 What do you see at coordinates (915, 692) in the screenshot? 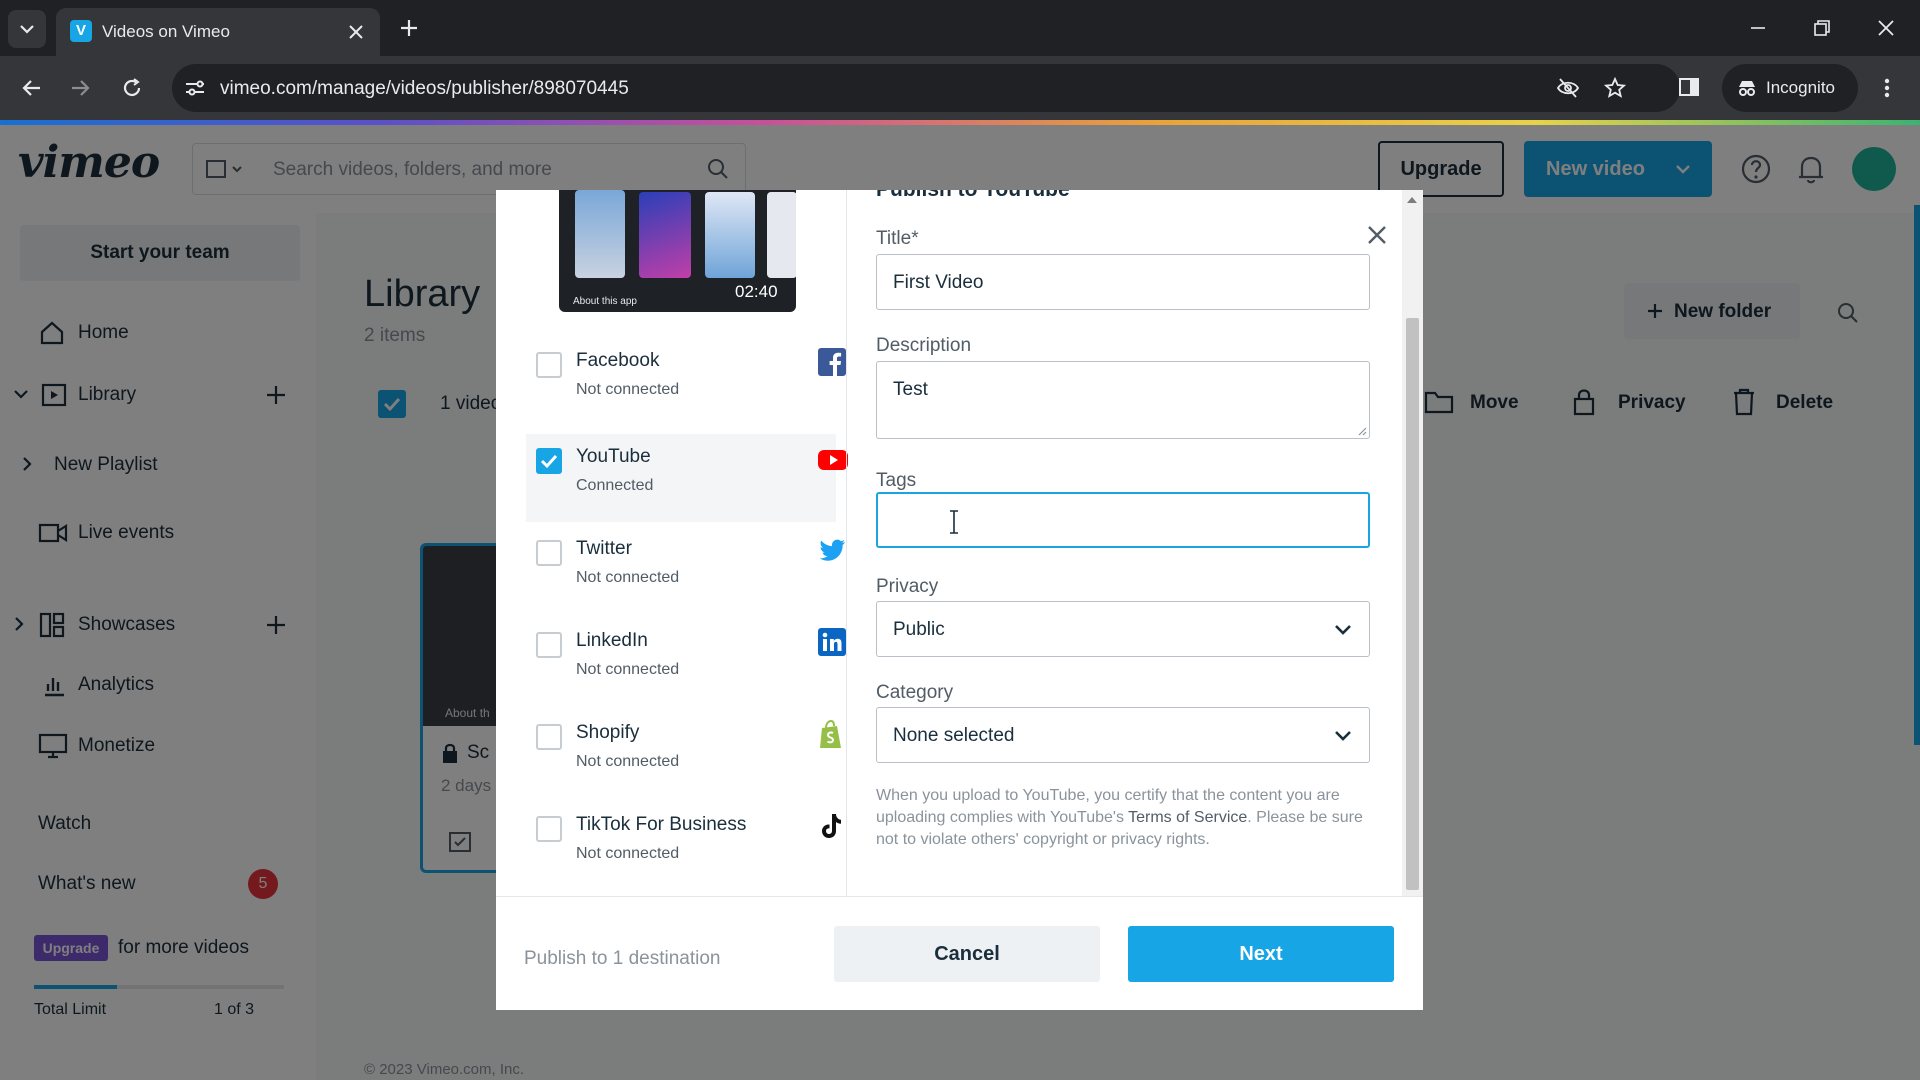
I see `category-label: Category` at bounding box center [915, 692].